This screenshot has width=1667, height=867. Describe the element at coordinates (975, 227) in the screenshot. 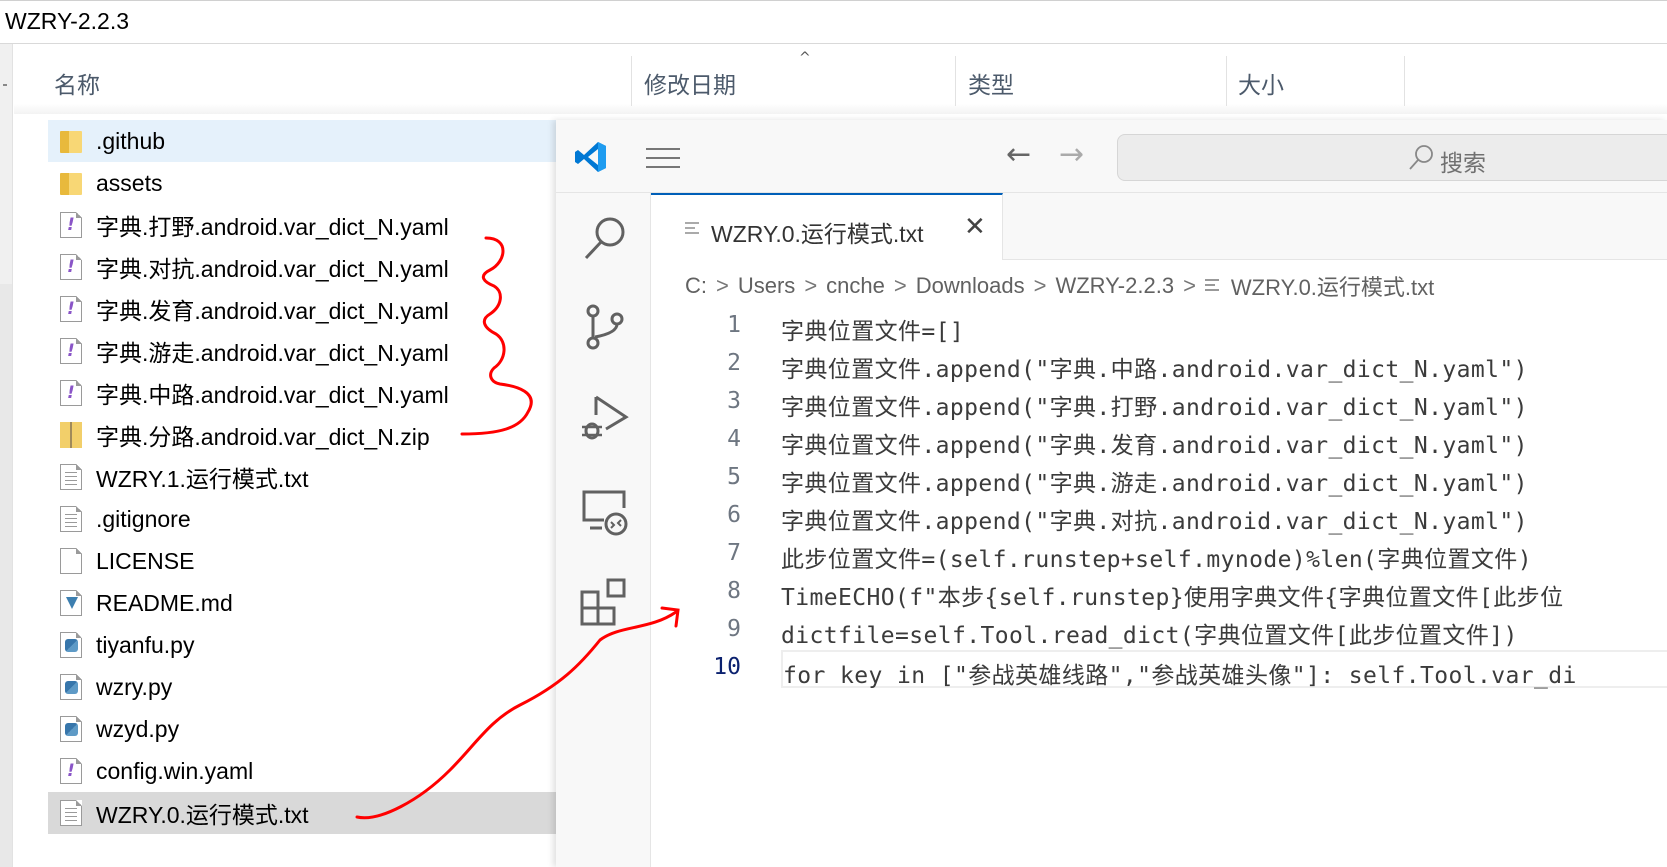

I see `close-icon: ✕` at that location.